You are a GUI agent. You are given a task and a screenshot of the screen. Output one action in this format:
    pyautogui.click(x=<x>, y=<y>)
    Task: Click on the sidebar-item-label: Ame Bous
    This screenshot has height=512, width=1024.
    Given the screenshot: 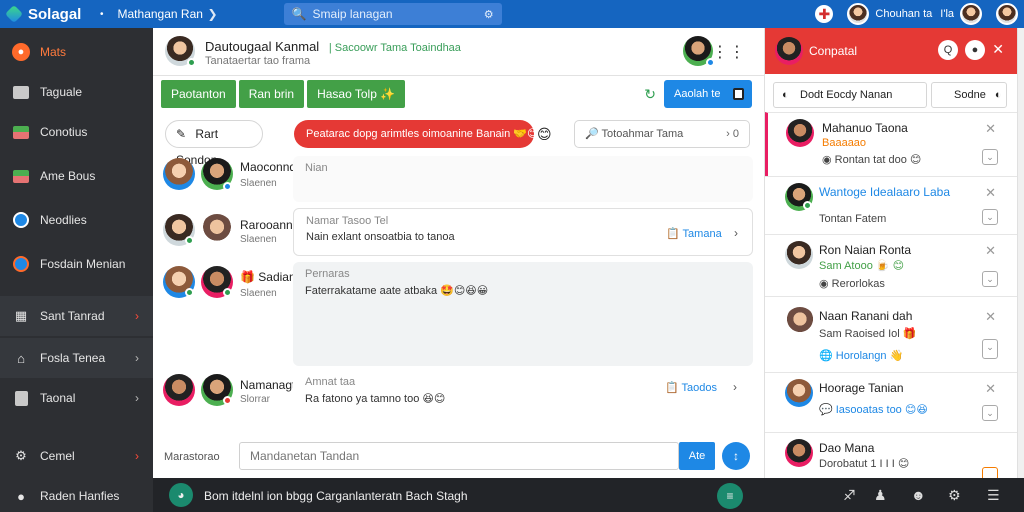 What is the action you would take?
    pyautogui.click(x=68, y=176)
    